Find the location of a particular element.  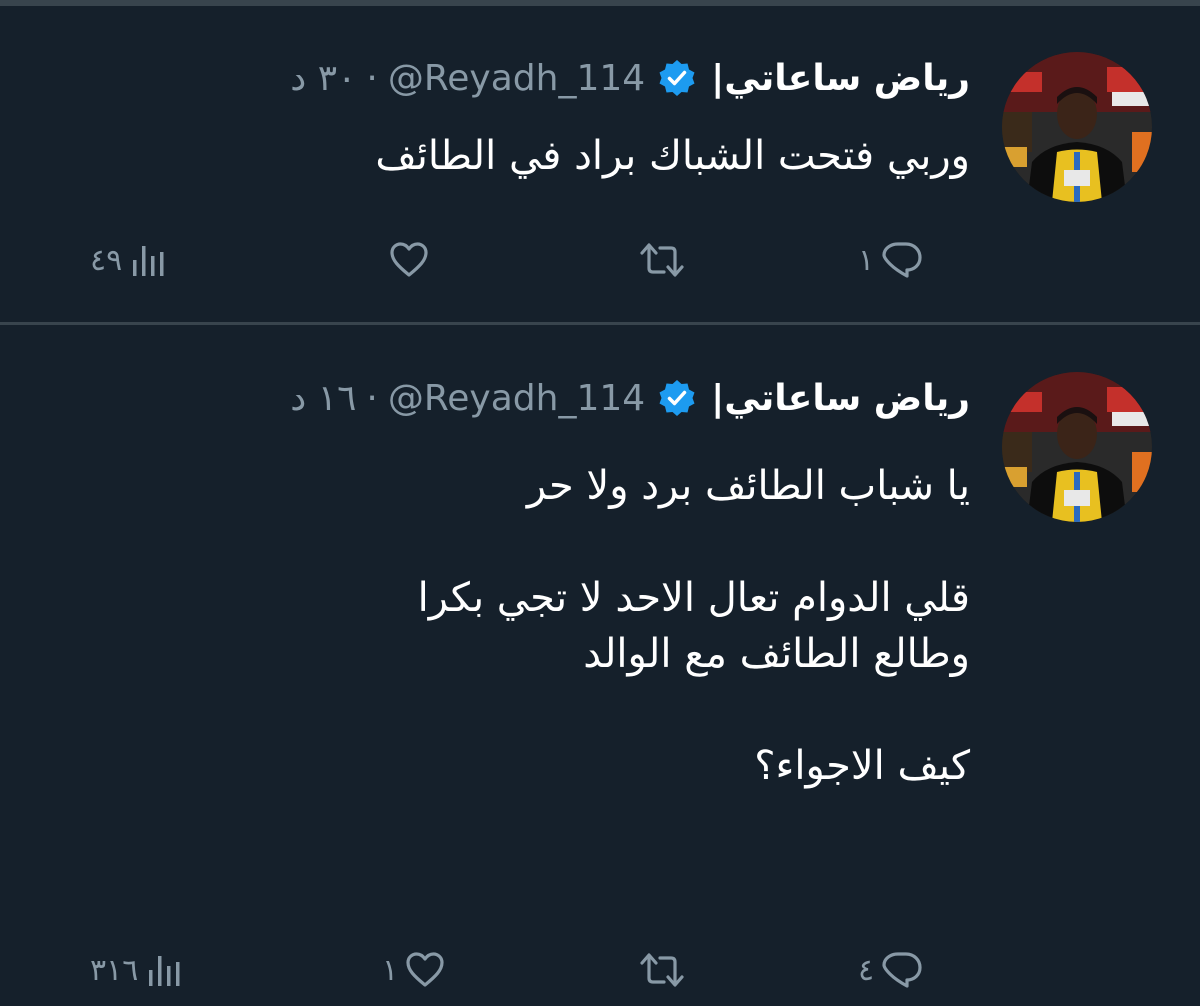

views-count: ٤٩ is located at coordinates (106, 260).